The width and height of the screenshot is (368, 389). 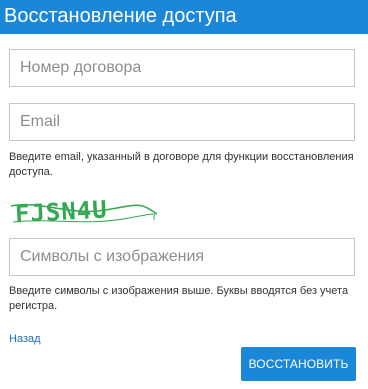 What do you see at coordinates (25, 339) in the screenshot?
I see `back-link: Назад` at bounding box center [25, 339].